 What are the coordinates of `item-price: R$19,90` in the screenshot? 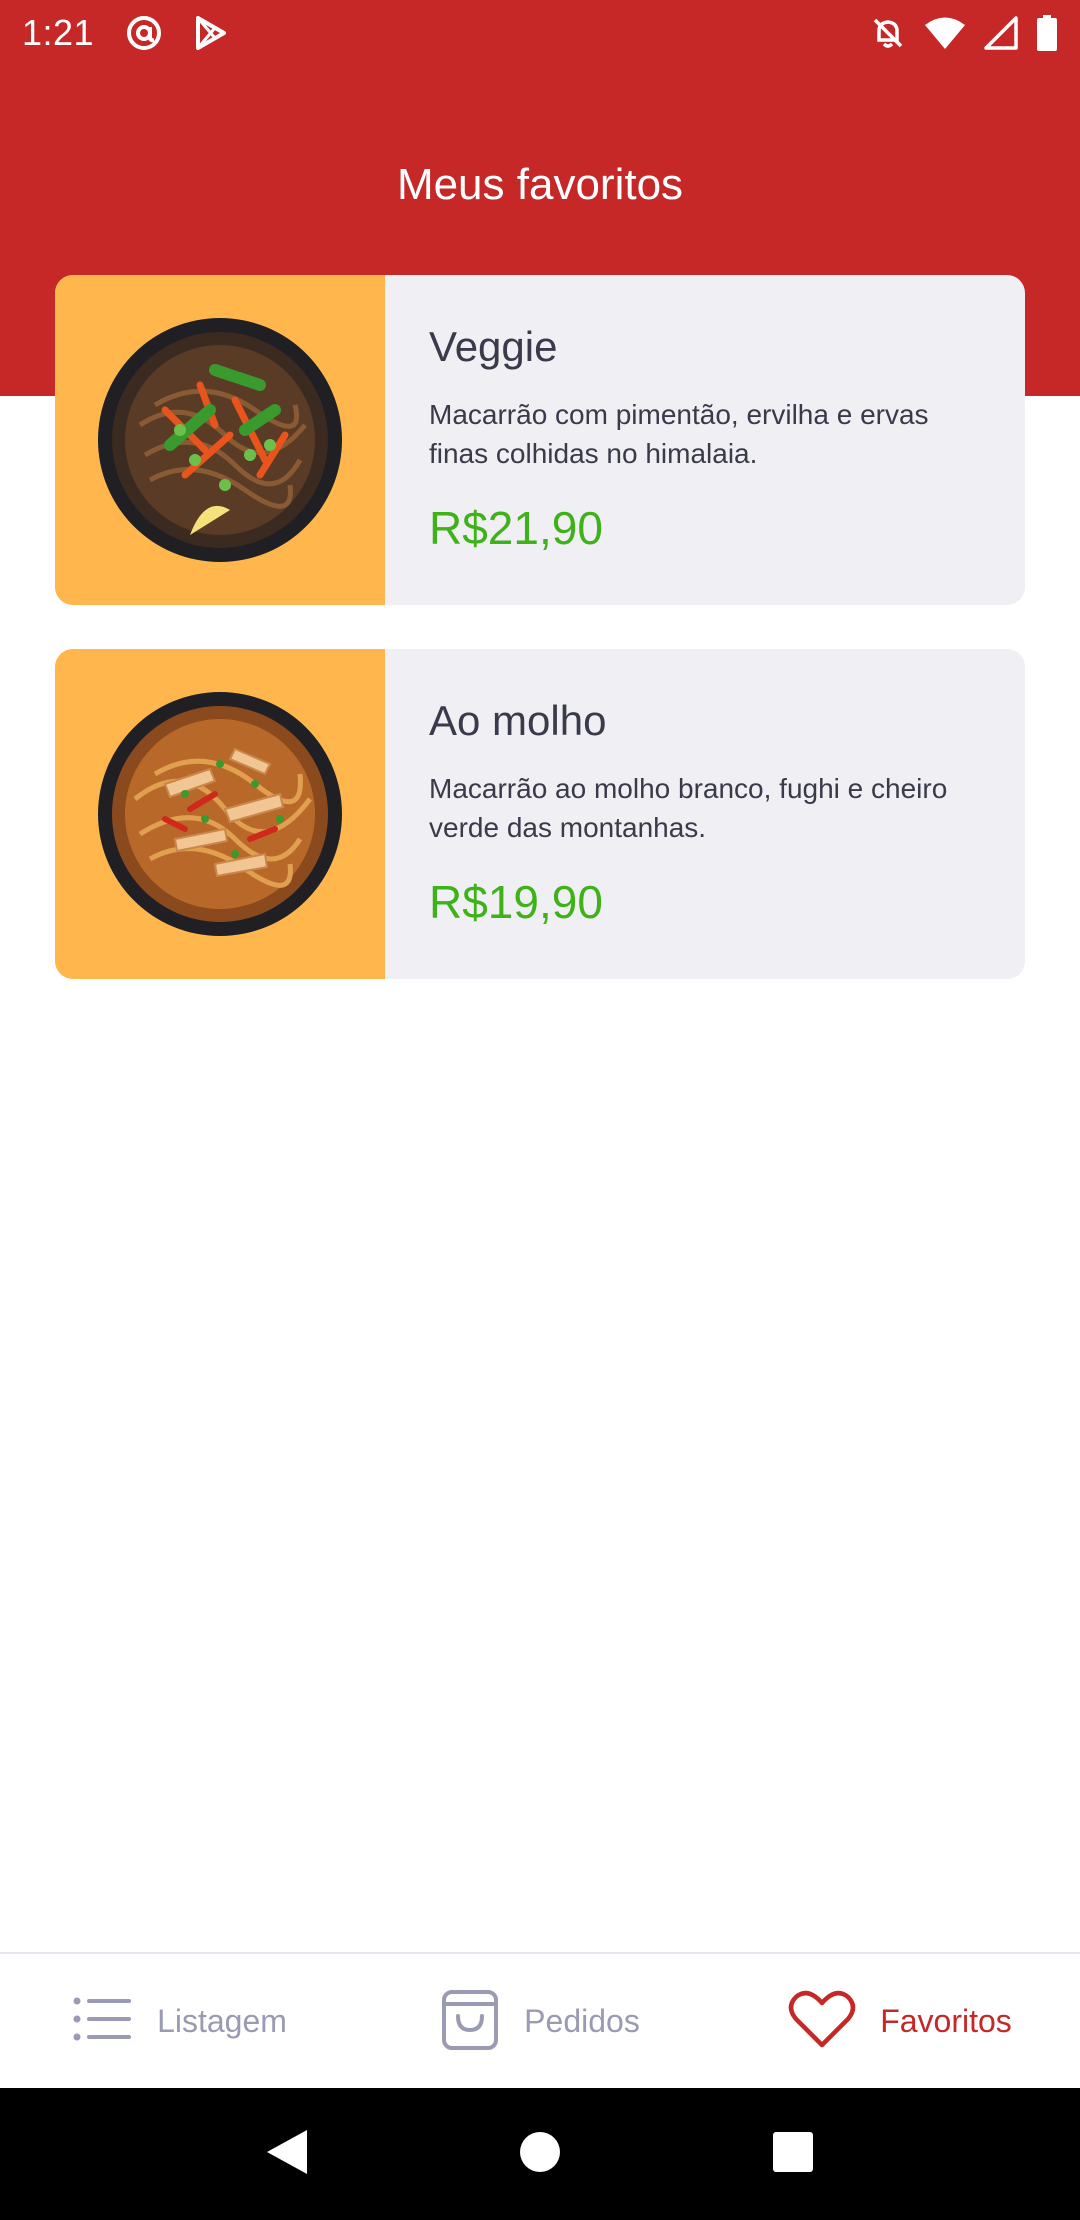 It's located at (516, 902).